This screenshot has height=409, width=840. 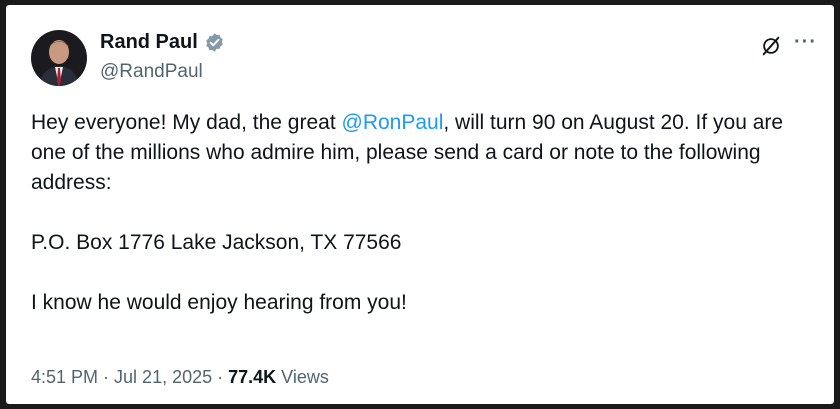 I want to click on views-count: 77.4K, so click(x=252, y=377).